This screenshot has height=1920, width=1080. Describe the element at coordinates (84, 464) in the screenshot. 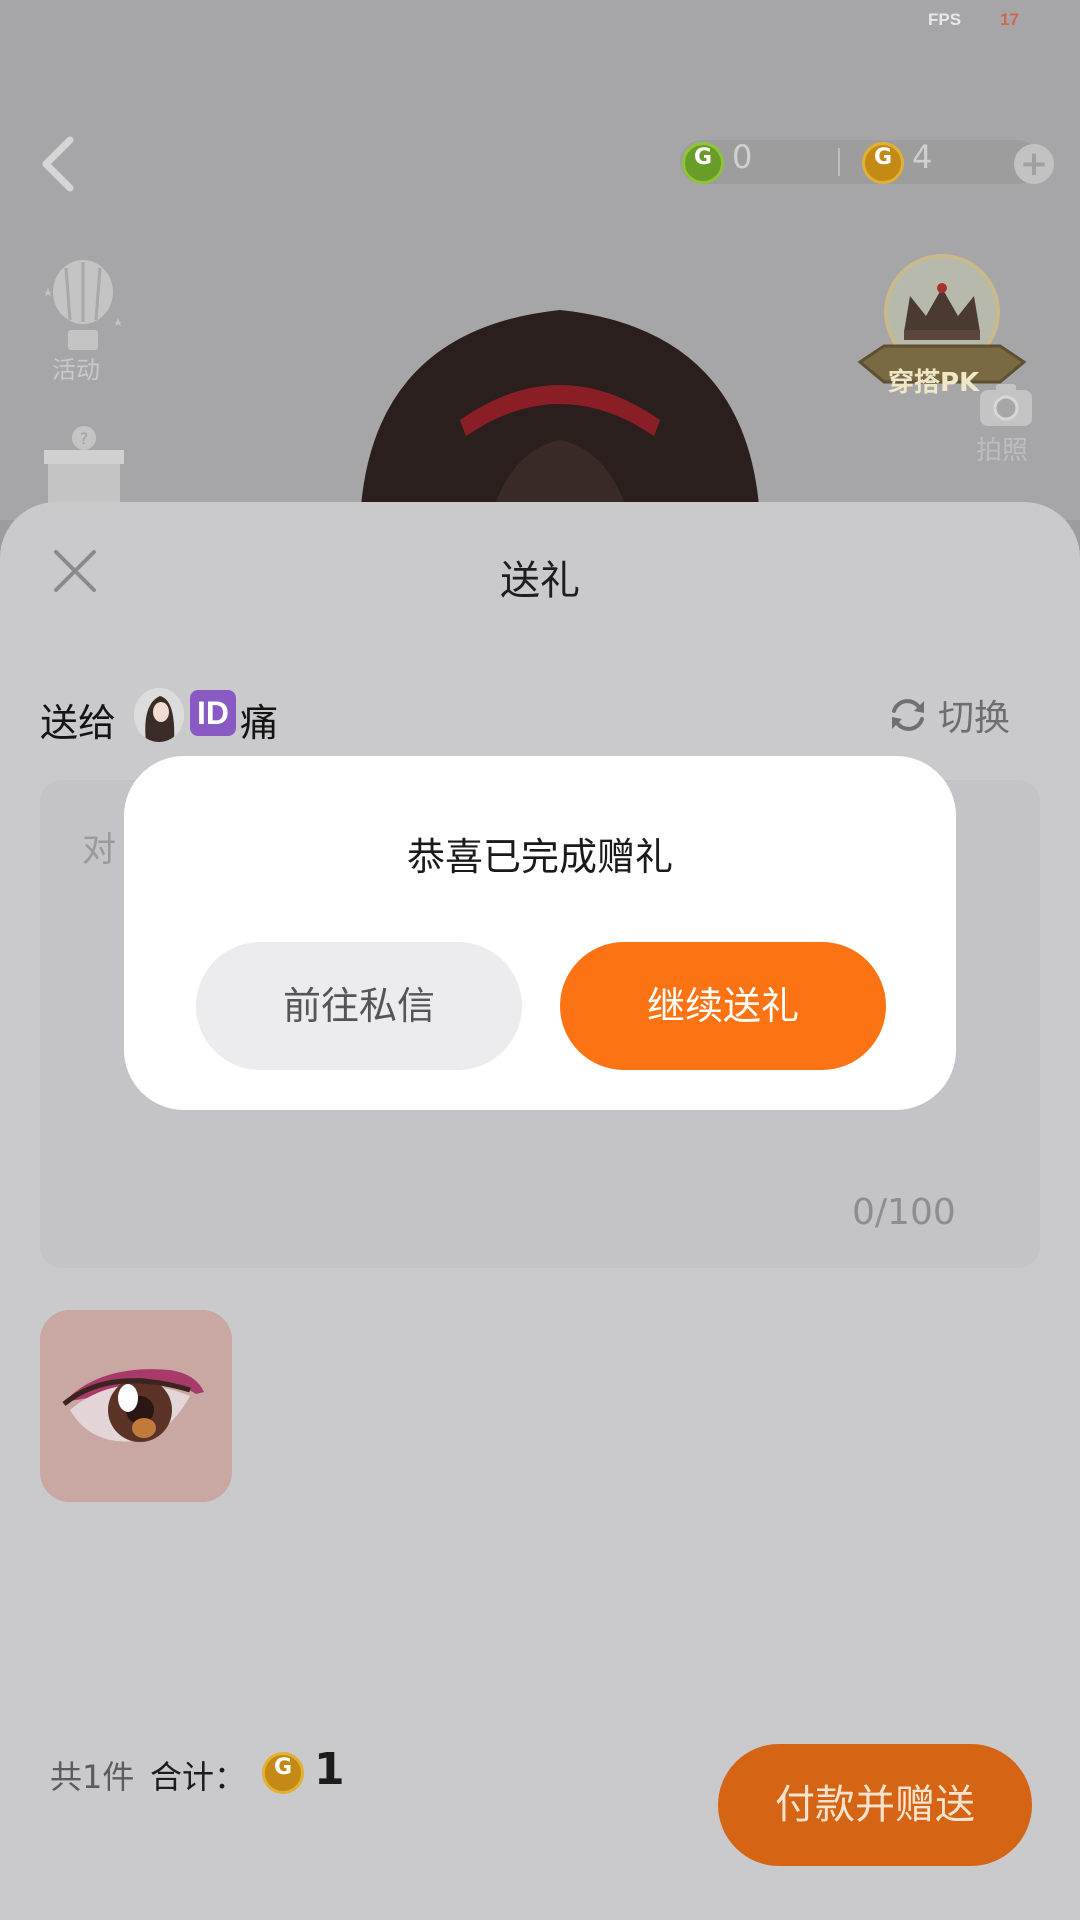

I see `gift-box-icon: ?` at that location.